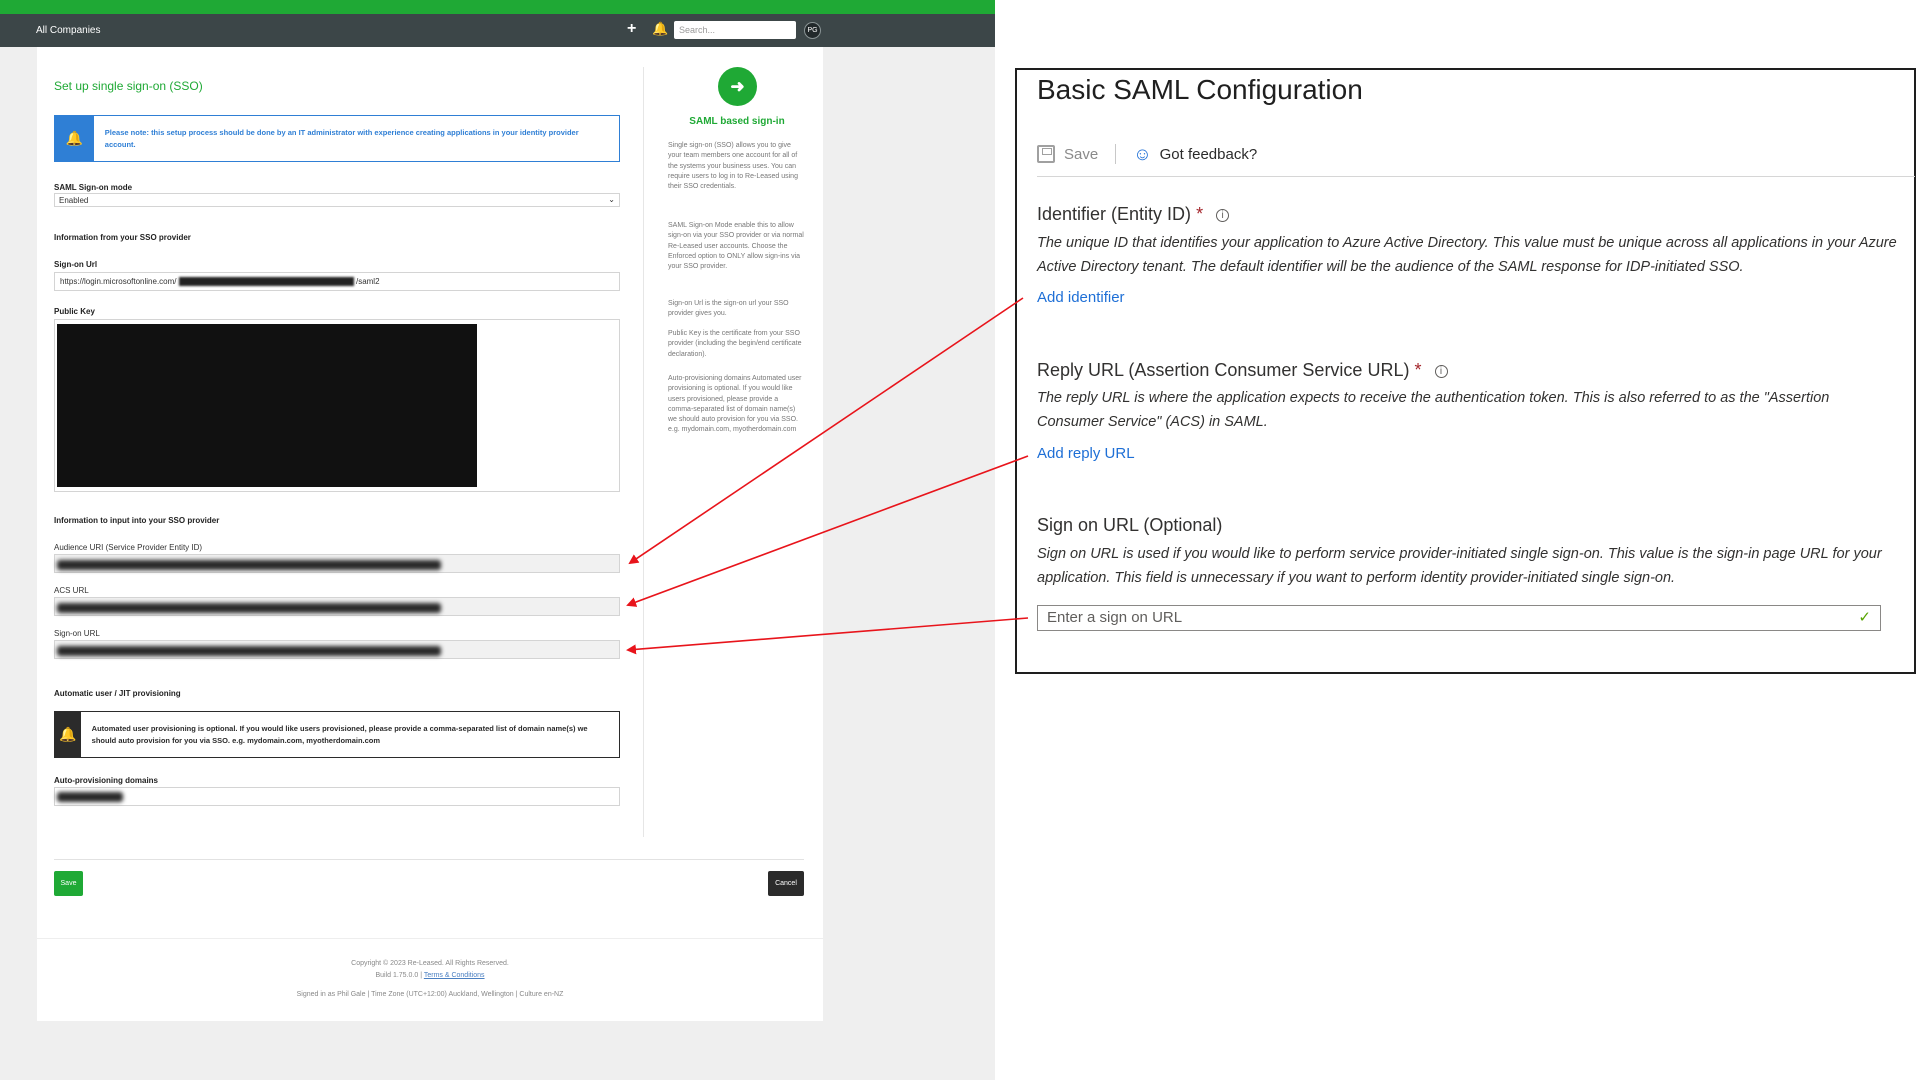 Image resolution: width=1920 pixels, height=1080 pixels. What do you see at coordinates (128, 86) in the screenshot?
I see `page-title: Set up single sign-on (SSO)` at bounding box center [128, 86].